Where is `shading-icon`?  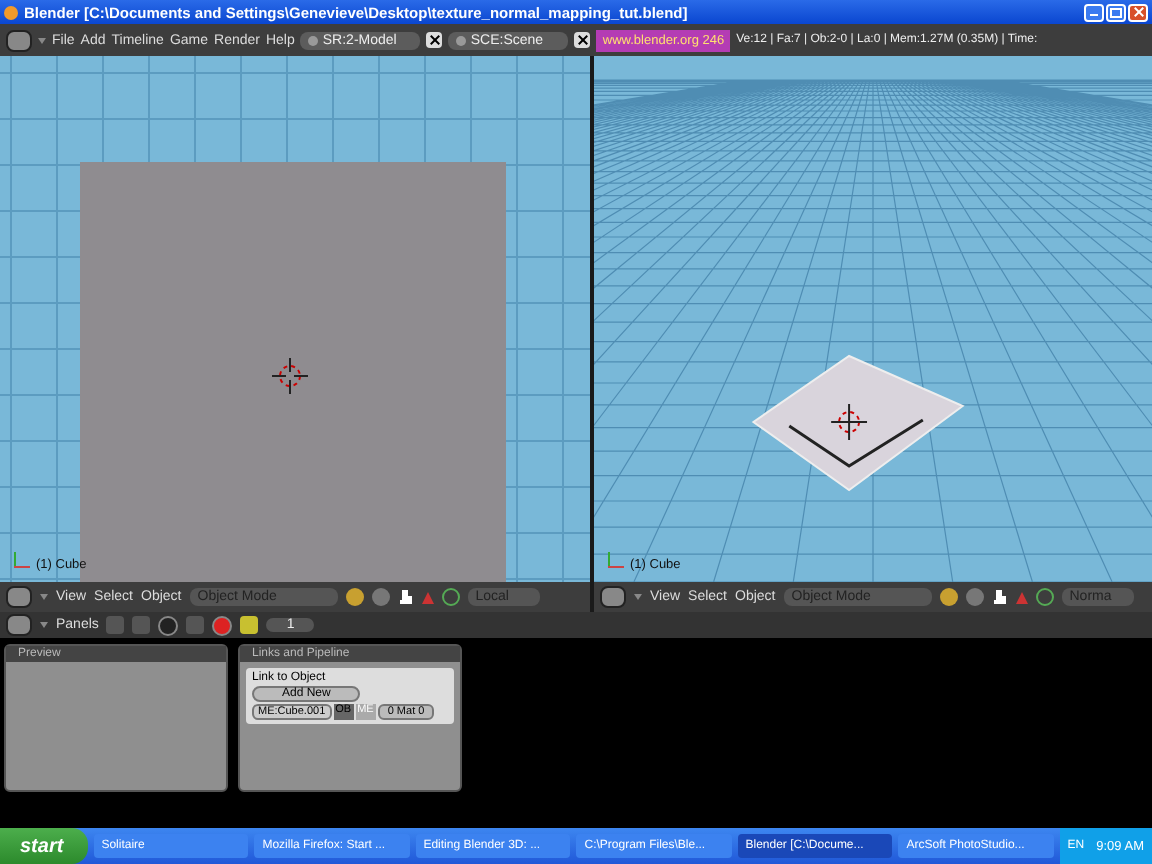
shading-icon is located at coordinates (168, 625).